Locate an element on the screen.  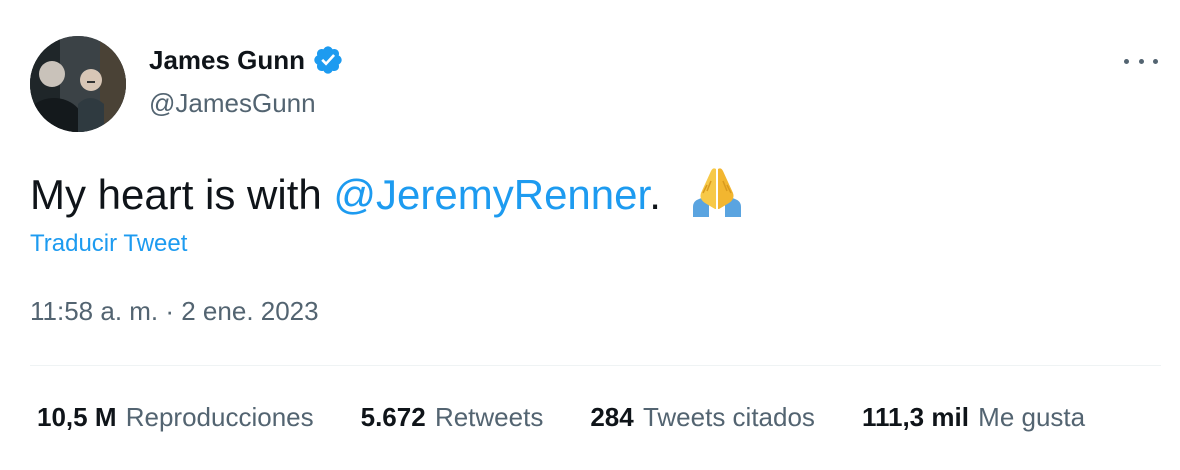
stat-retweets: 5.672 Retweets is located at coordinates (449, 417).